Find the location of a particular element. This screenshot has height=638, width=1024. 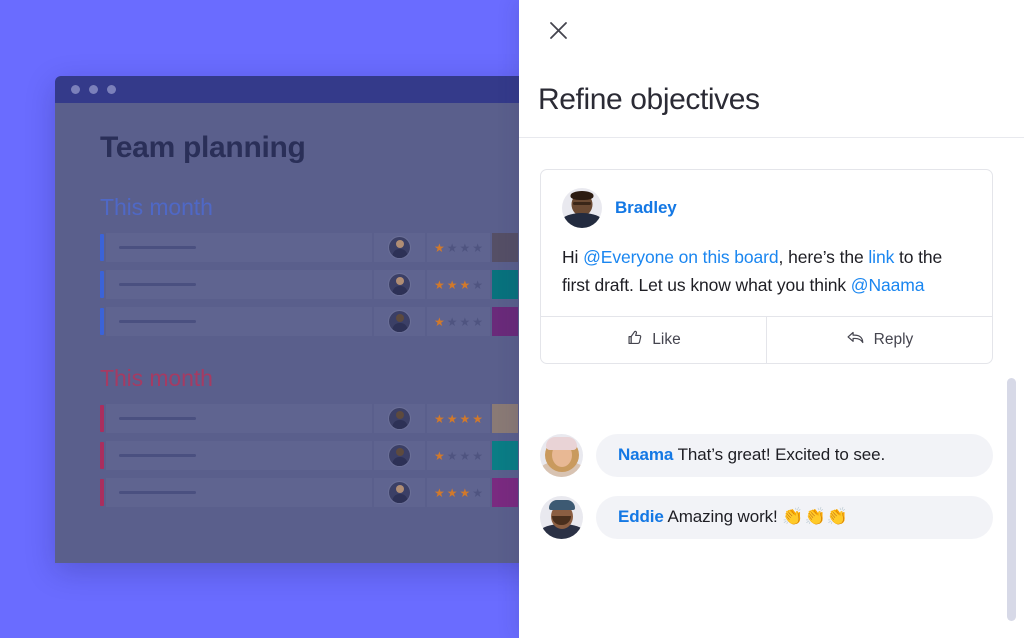

like-button-label: Like is located at coordinates (666, 340).